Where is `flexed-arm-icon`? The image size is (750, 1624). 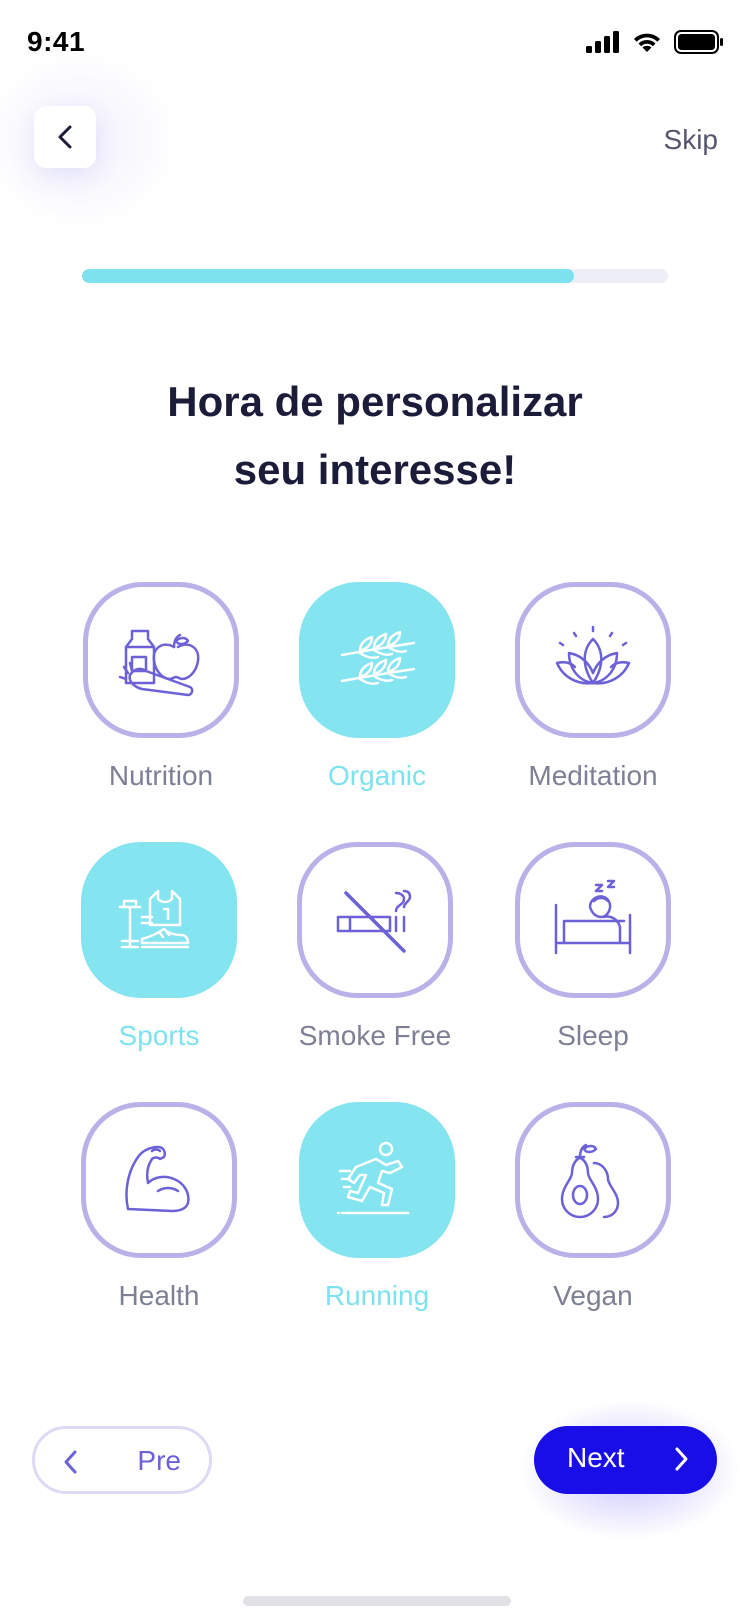
flexed-arm-icon is located at coordinates (157, 1179).